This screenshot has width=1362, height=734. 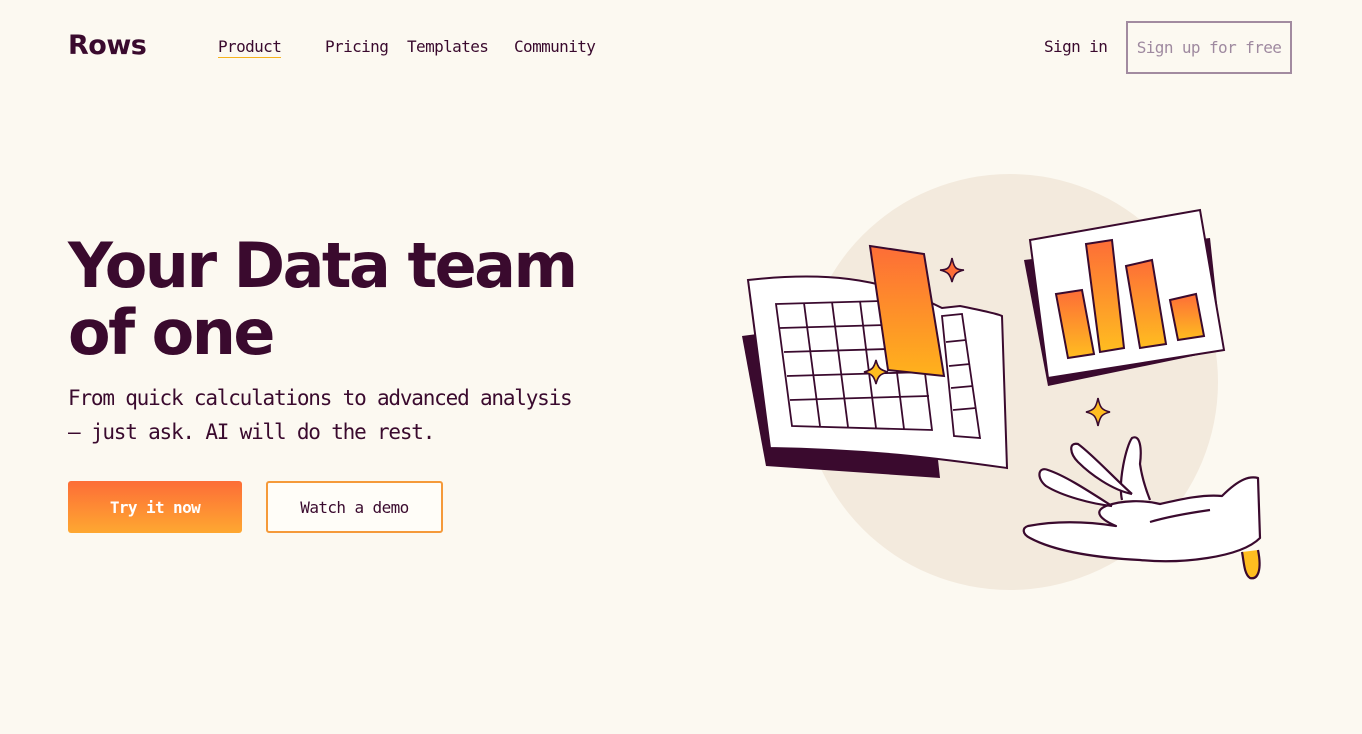 I want to click on rows-logo: Rows, so click(x=107, y=45).